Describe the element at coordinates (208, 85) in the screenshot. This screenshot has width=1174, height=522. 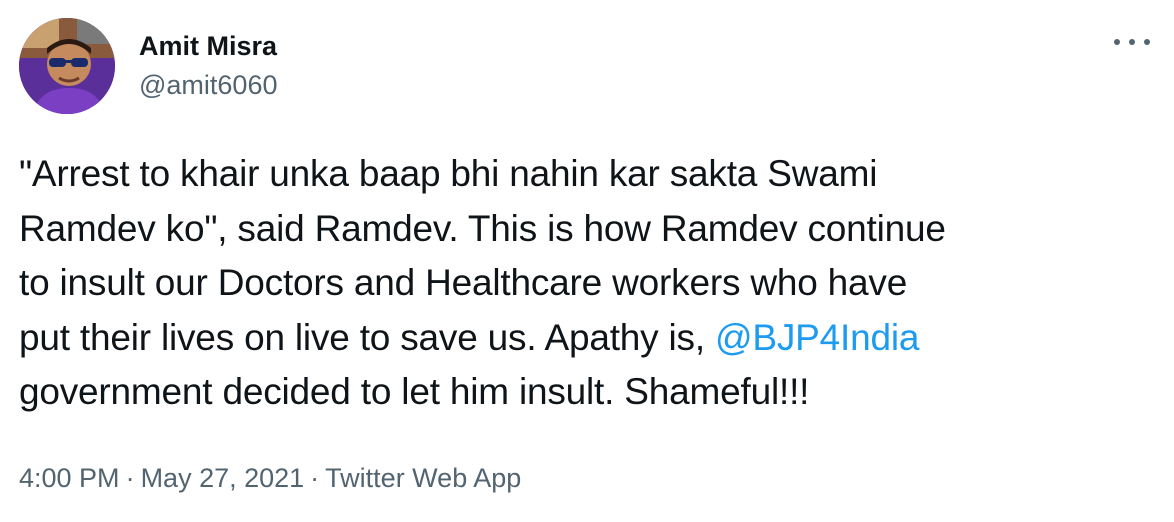
I see `author-handle: @amit6060` at that location.